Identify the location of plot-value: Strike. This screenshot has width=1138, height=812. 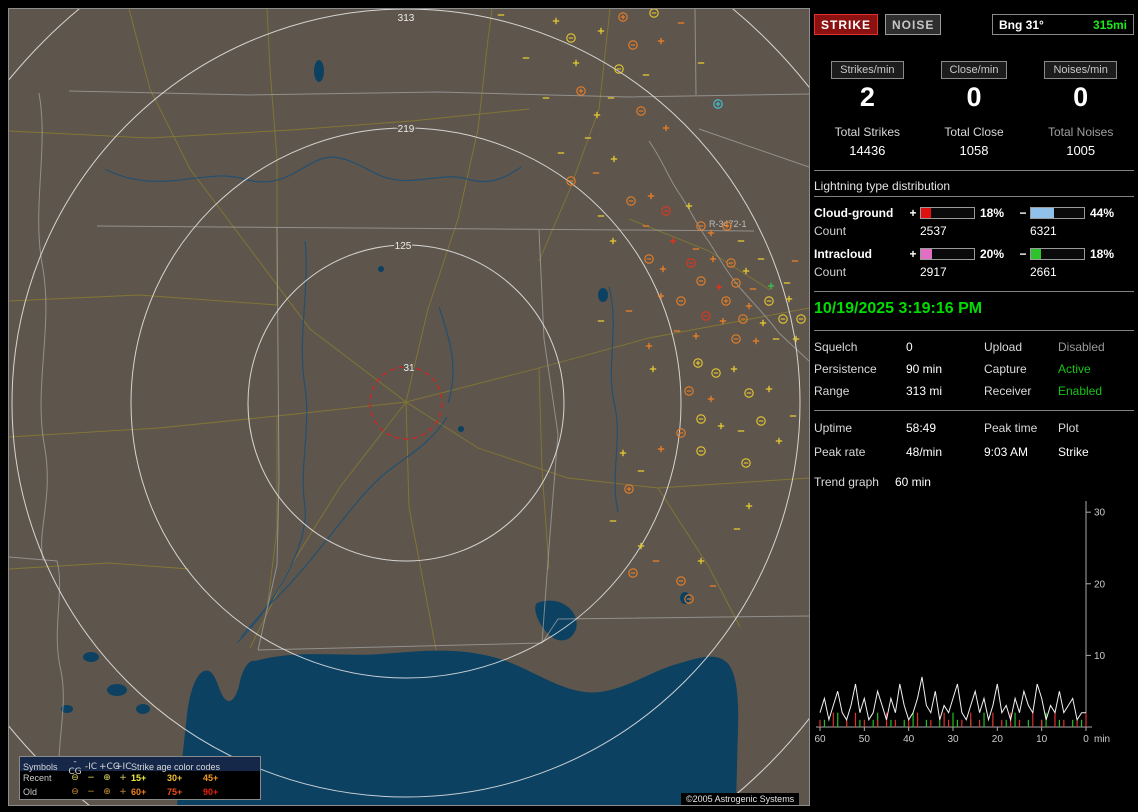
(1073, 452).